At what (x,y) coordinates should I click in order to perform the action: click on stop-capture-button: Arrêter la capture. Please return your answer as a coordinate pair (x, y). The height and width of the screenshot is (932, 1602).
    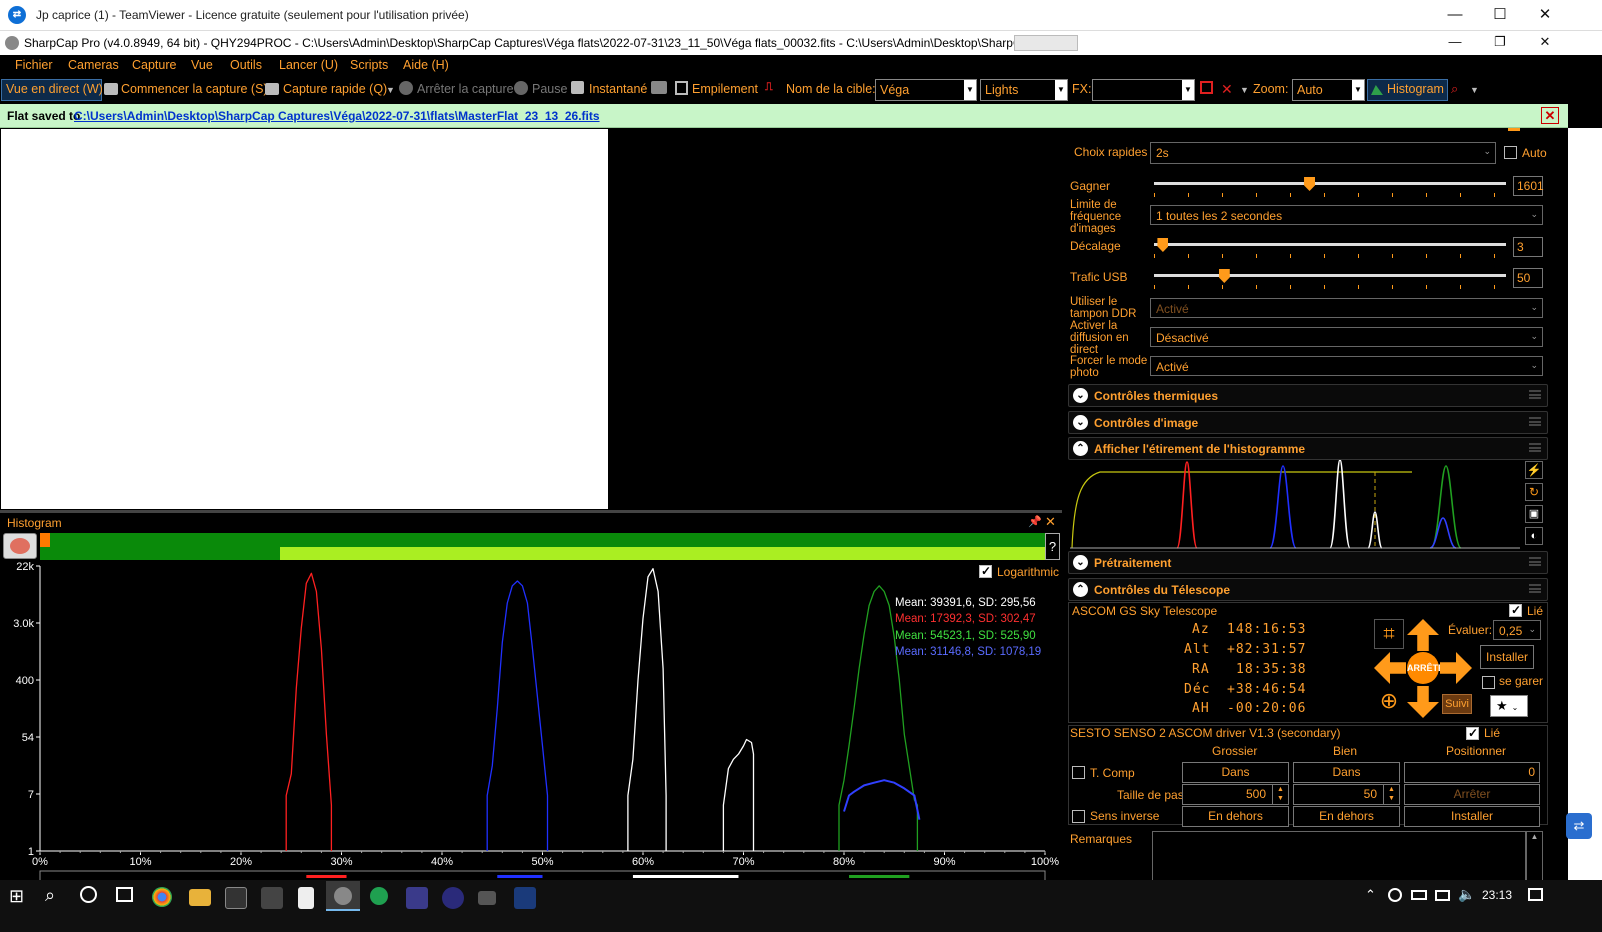
    Looking at the image, I should click on (465, 89).